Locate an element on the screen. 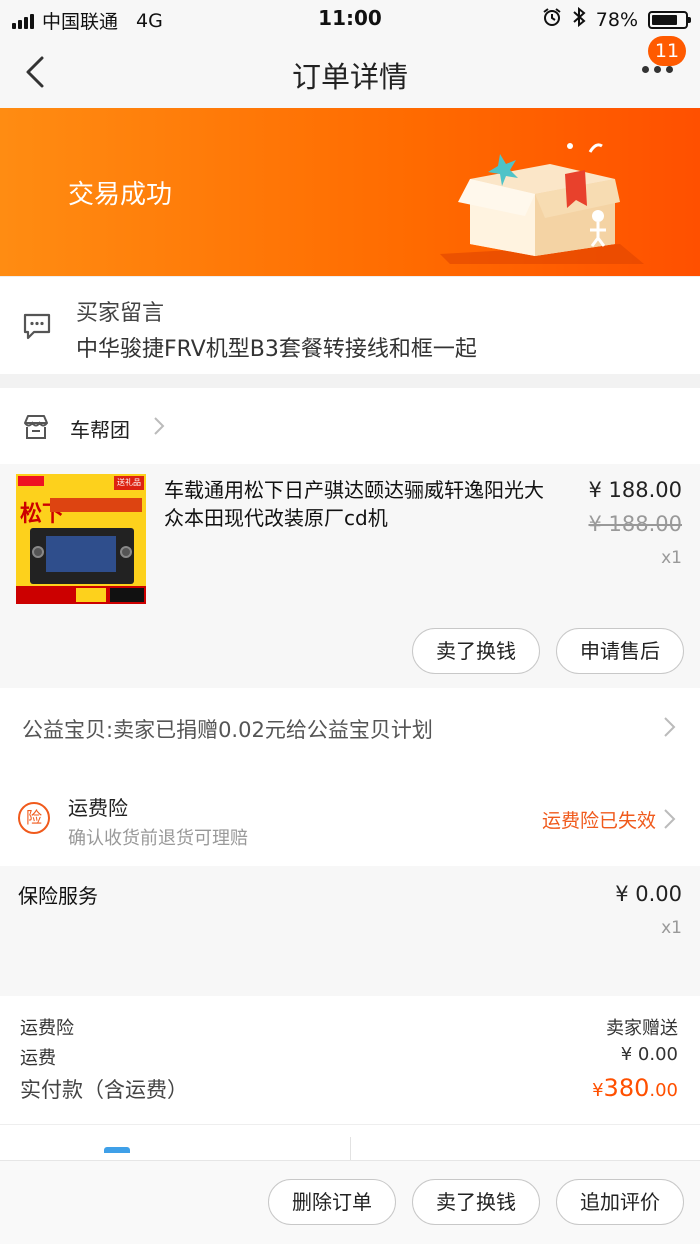  insurance-service-quantity: x1 is located at coordinates (671, 928).